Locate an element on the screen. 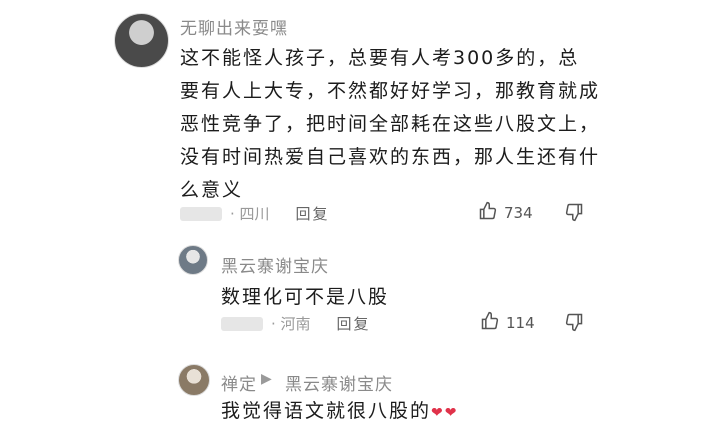  comment-avatar is located at coordinates (141, 40).